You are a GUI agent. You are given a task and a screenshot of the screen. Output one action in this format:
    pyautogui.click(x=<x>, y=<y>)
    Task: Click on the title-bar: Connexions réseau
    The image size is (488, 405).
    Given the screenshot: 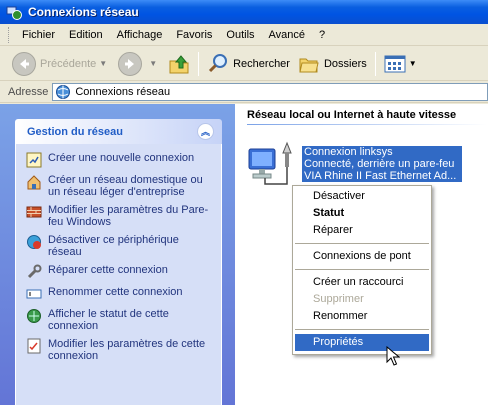 What is the action you would take?
    pyautogui.click(x=244, y=12)
    